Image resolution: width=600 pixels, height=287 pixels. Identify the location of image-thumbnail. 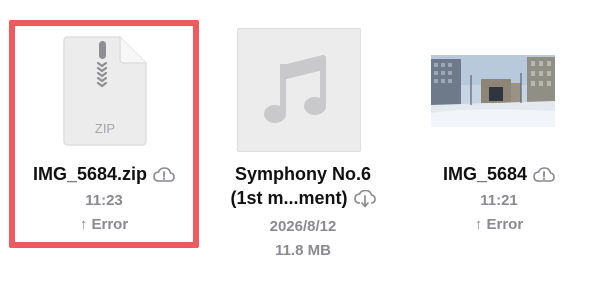
(493, 91).